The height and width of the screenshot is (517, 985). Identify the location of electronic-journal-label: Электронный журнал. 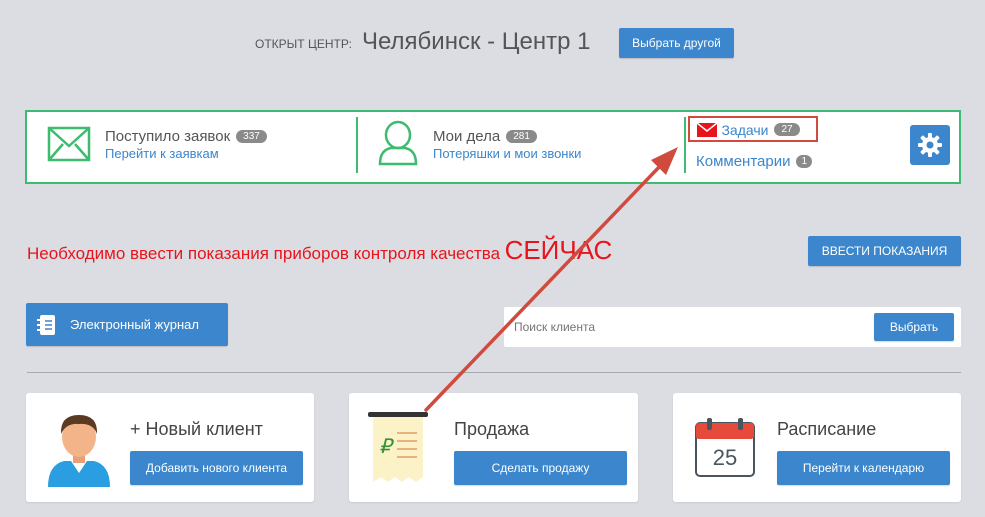
(134, 324).